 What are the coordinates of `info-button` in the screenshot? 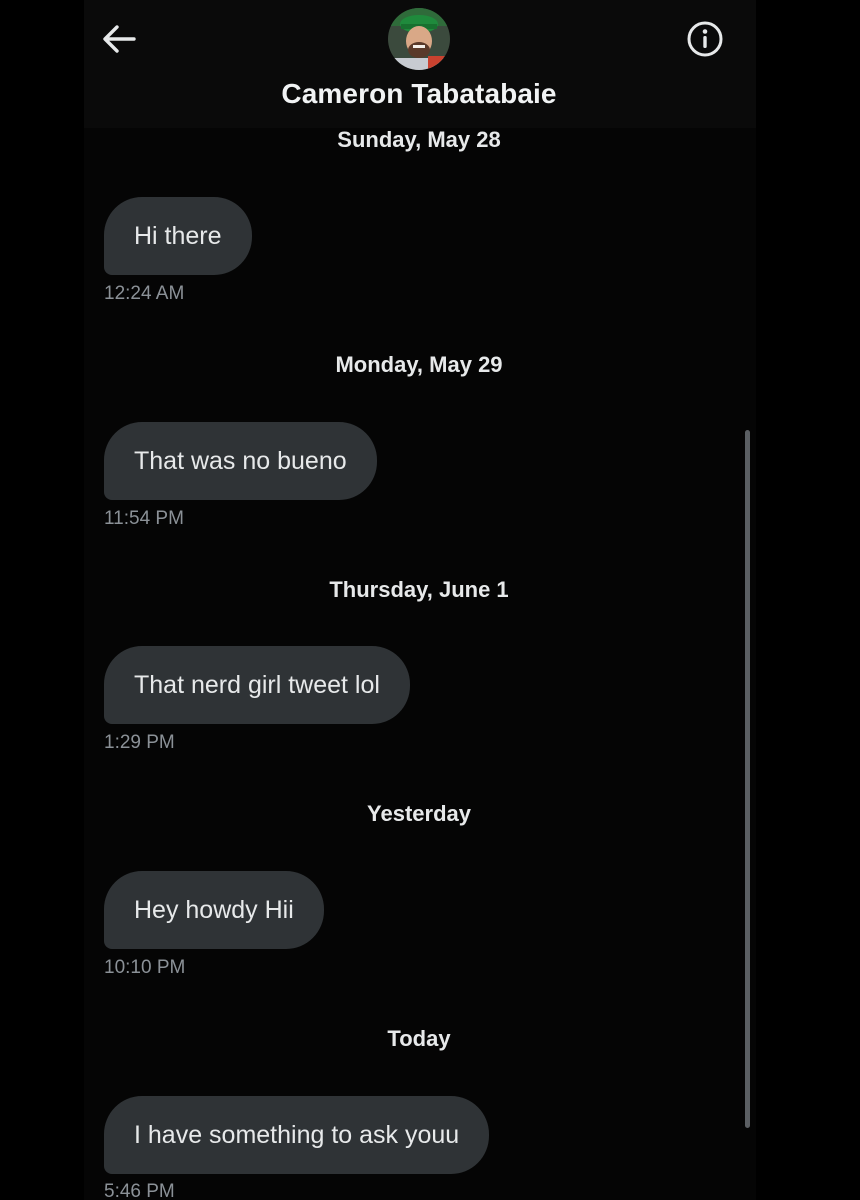 It's located at (705, 39).